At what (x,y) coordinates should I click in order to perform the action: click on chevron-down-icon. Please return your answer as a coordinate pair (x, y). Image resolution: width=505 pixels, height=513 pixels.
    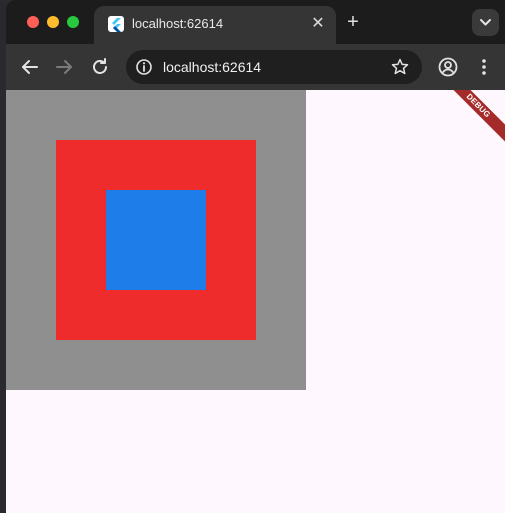
    Looking at the image, I should click on (485, 22).